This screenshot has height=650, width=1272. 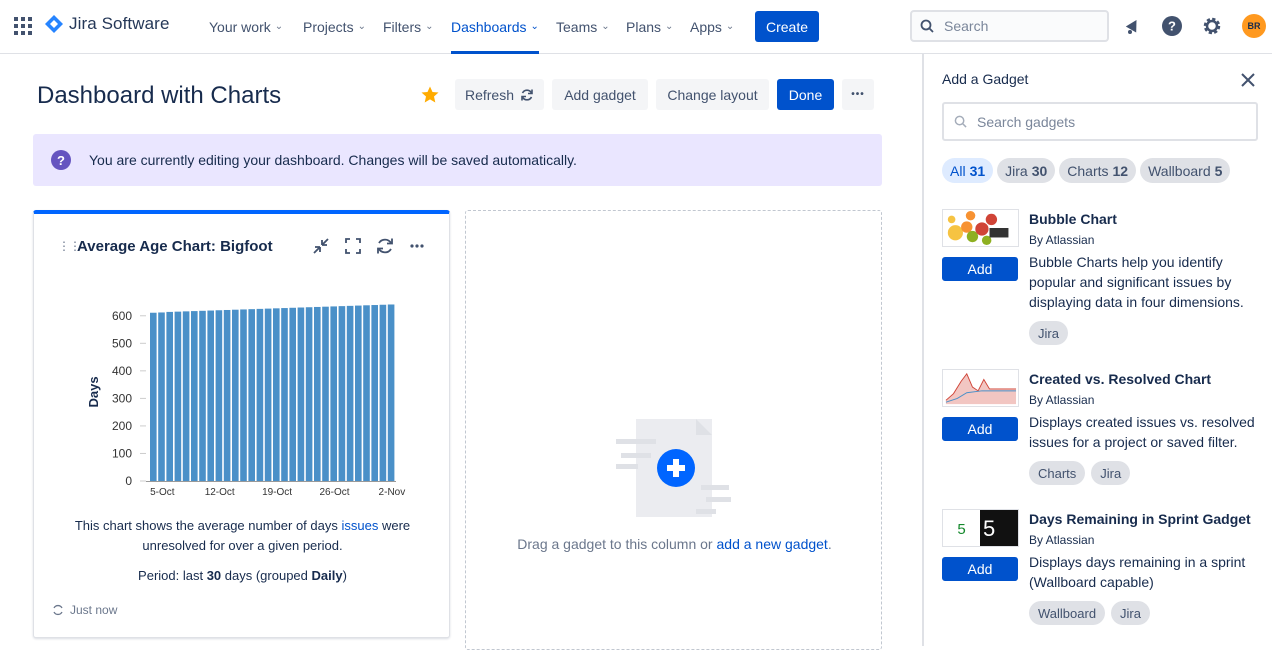 I want to click on filter-wallboard: Wallboard 5, so click(x=1185, y=170).